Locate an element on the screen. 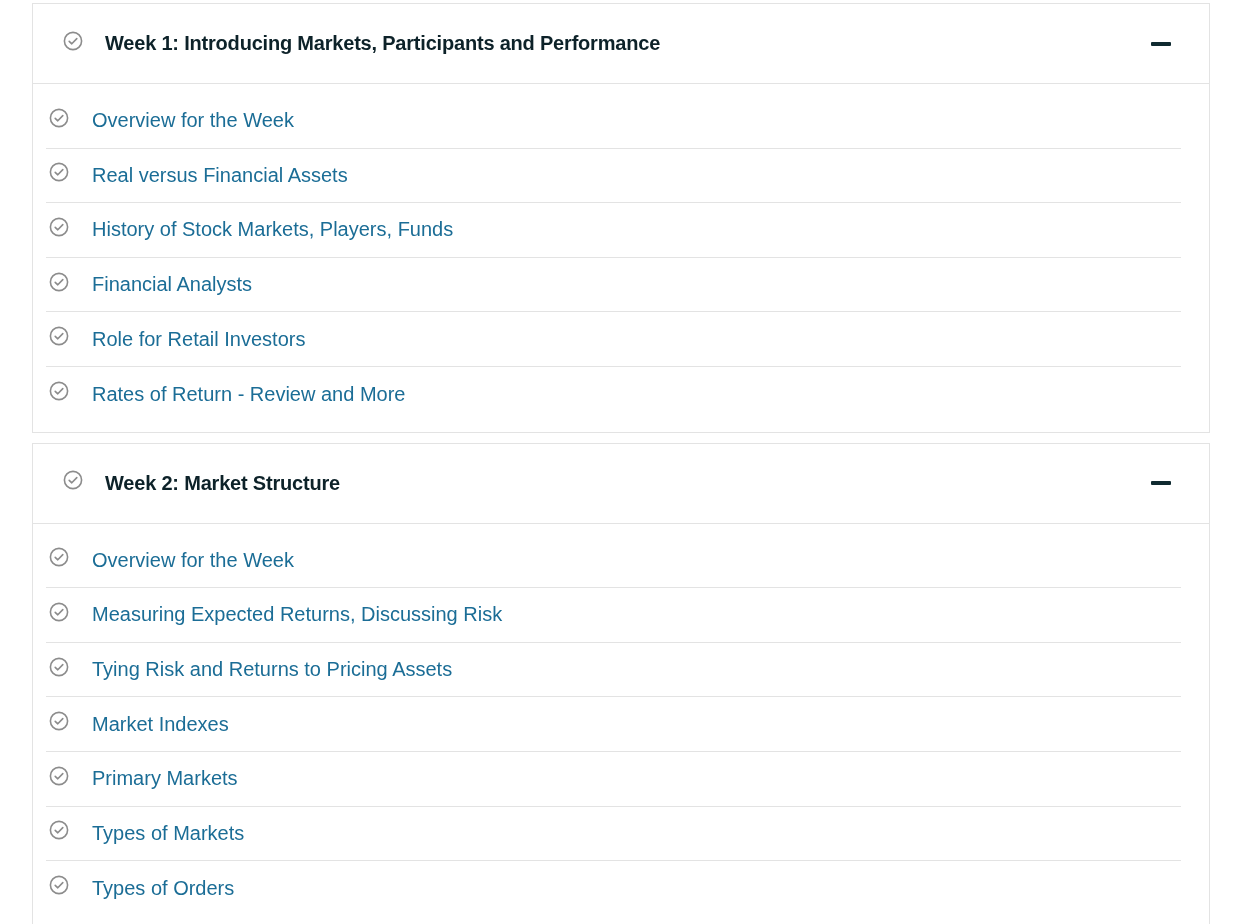 This screenshot has height=924, width=1238. lesson-link: History of Stock Markets, Players, Funds is located at coordinates (273, 230).